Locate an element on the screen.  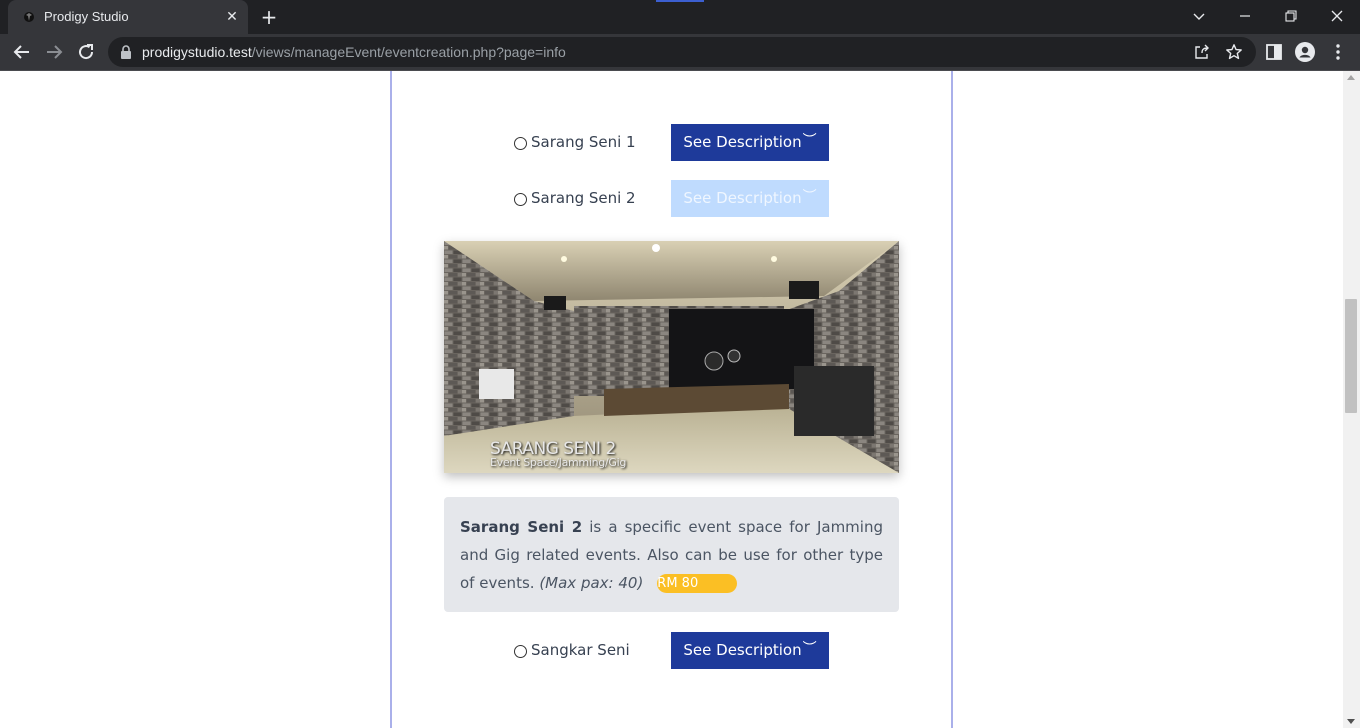
venue-option-sangkar-seni: Sangkar Seni See Description︶ is located at coordinates (672, 650).